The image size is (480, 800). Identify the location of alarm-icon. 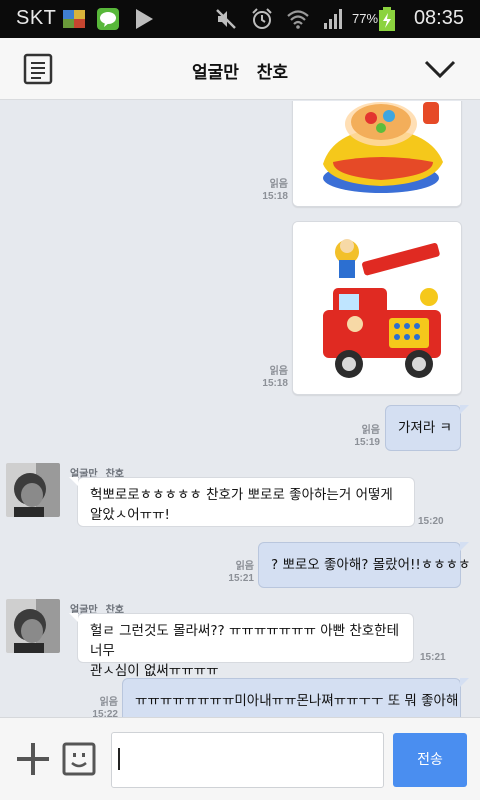
(262, 18).